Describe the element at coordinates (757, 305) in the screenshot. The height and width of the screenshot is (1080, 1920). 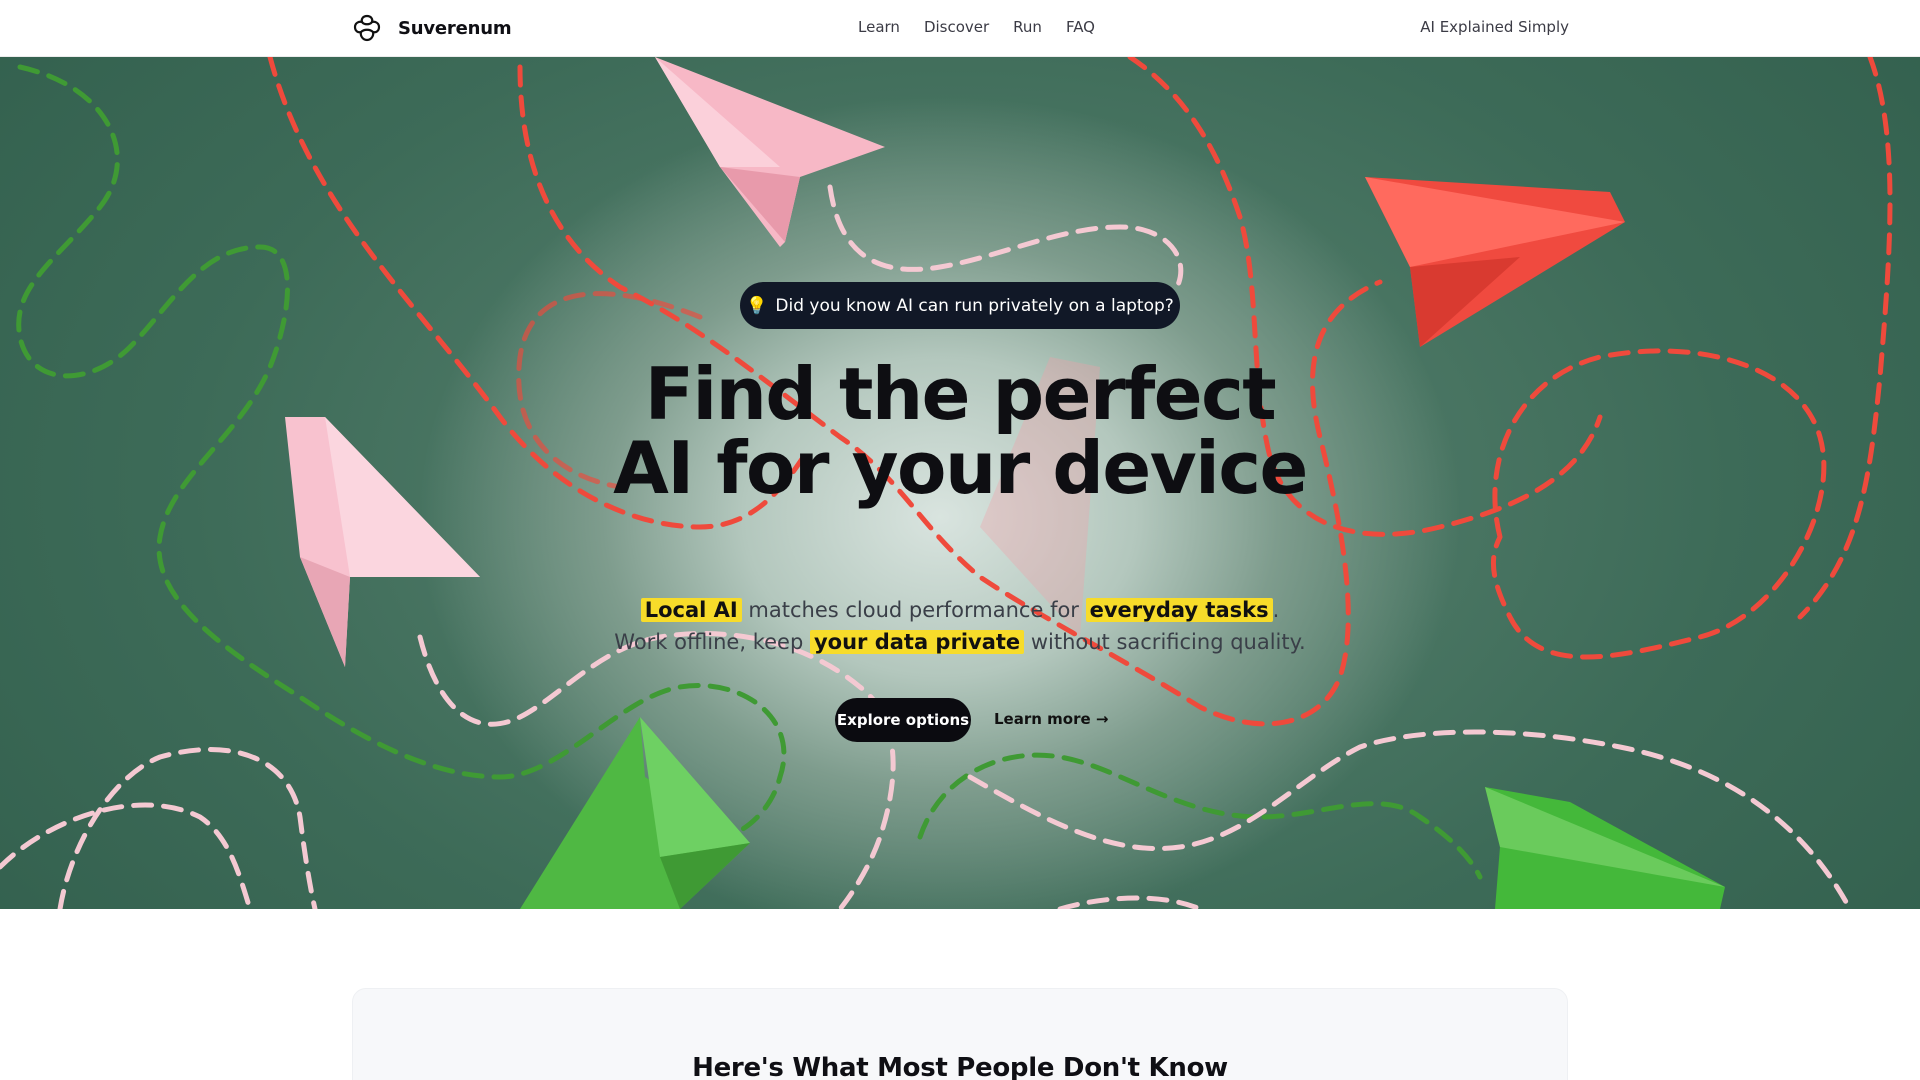
I see `lightbulb-icon: 💡` at that location.